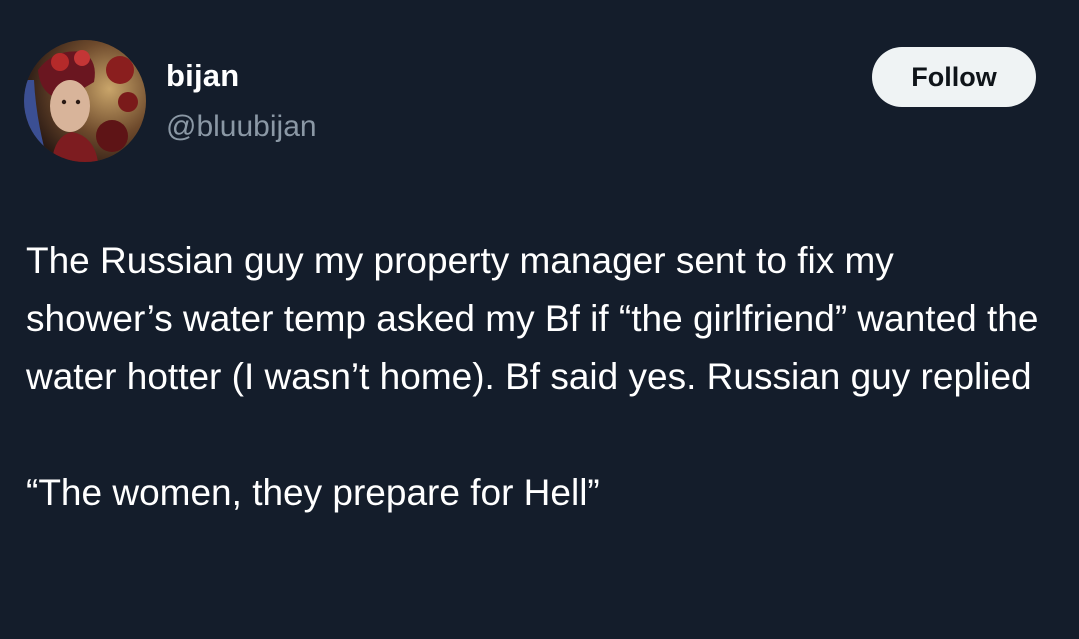  I want to click on profile-photo-icon, so click(85, 101).